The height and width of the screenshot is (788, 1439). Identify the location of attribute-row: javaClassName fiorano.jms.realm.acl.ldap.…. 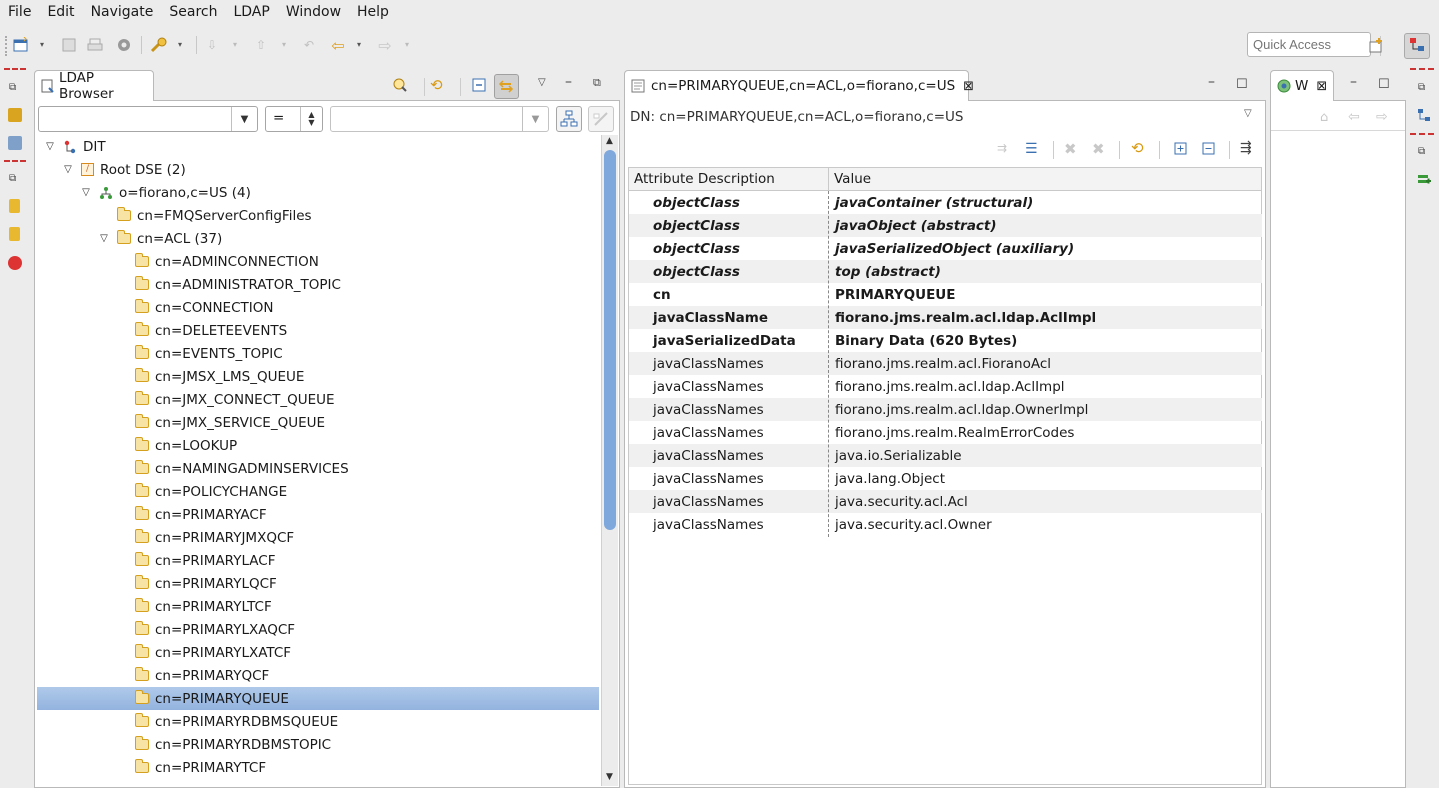
(945, 317).